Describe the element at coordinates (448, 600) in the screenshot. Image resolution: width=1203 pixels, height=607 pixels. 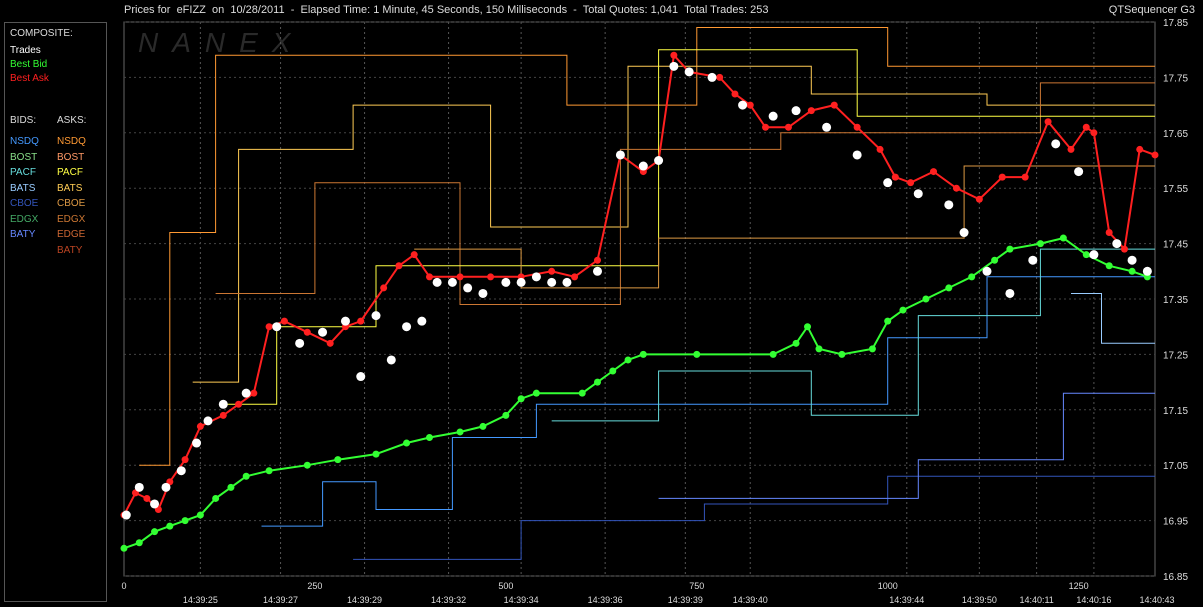
I see `time-label: 14:39:32` at that location.